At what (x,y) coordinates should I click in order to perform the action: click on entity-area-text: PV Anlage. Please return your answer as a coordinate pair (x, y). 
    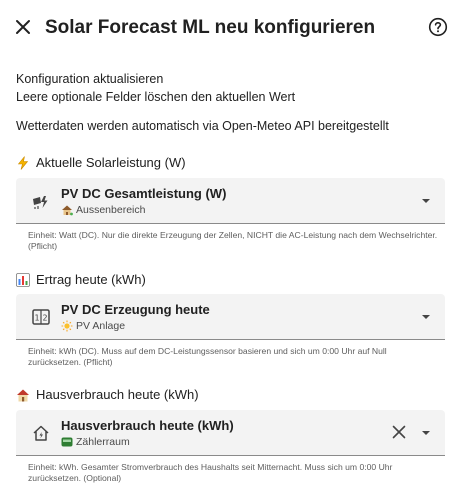
    Looking at the image, I should click on (101, 326).